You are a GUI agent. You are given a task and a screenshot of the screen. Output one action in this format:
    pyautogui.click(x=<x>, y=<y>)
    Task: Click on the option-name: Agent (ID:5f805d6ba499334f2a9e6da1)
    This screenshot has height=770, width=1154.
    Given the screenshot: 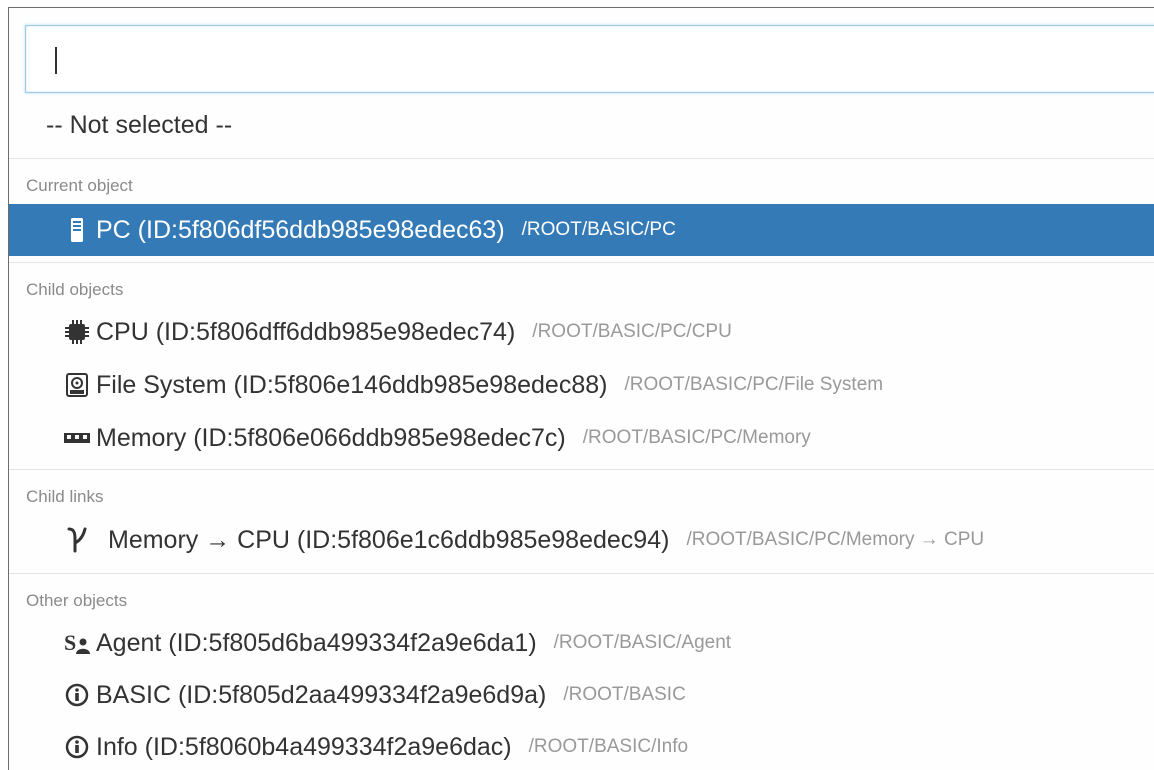 What is the action you would take?
    pyautogui.click(x=316, y=642)
    